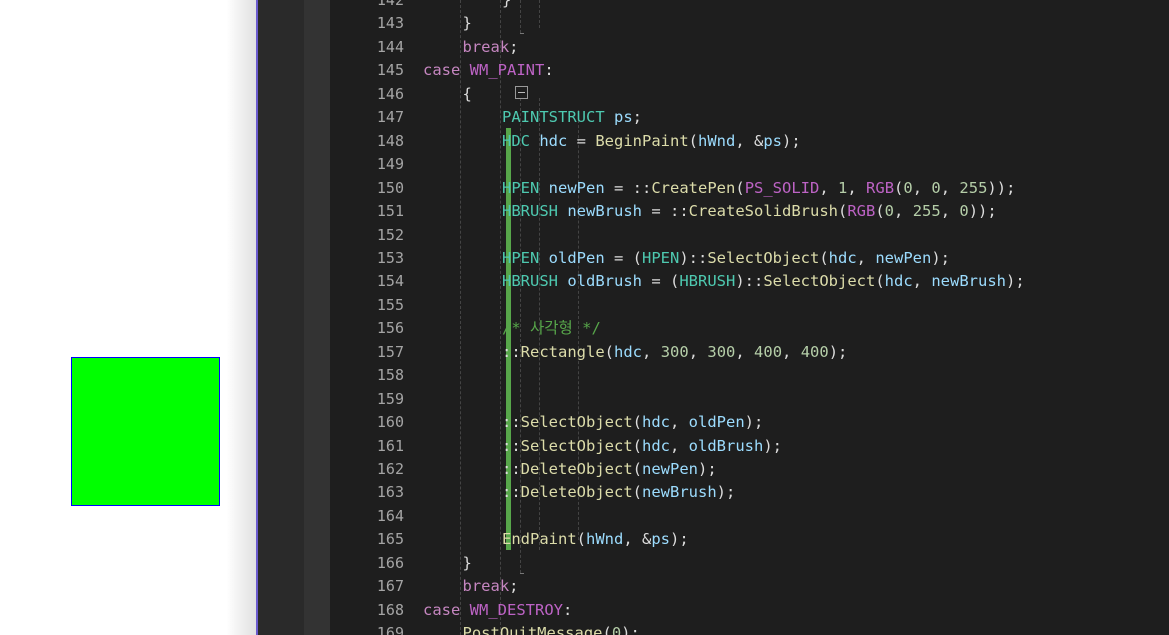 Image resolution: width=1169 pixels, height=635 pixels. I want to click on code-token: Rectangle, so click(562, 351).